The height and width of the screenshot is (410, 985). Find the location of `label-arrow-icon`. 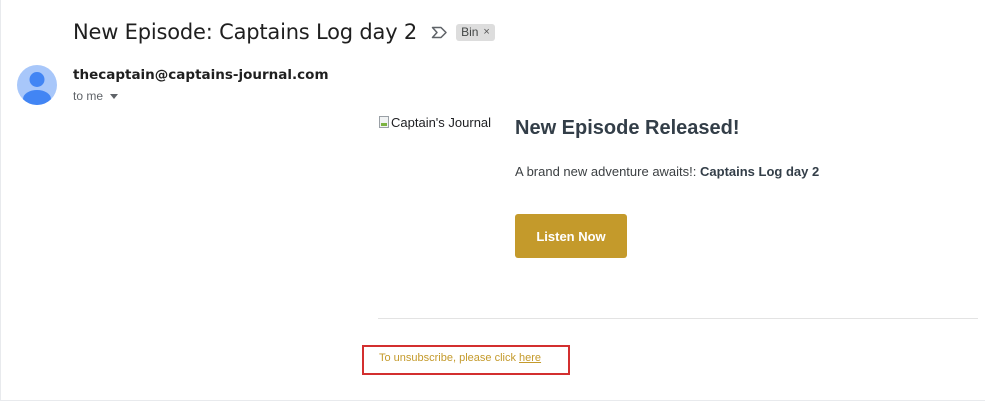

label-arrow-icon is located at coordinates (439, 32).